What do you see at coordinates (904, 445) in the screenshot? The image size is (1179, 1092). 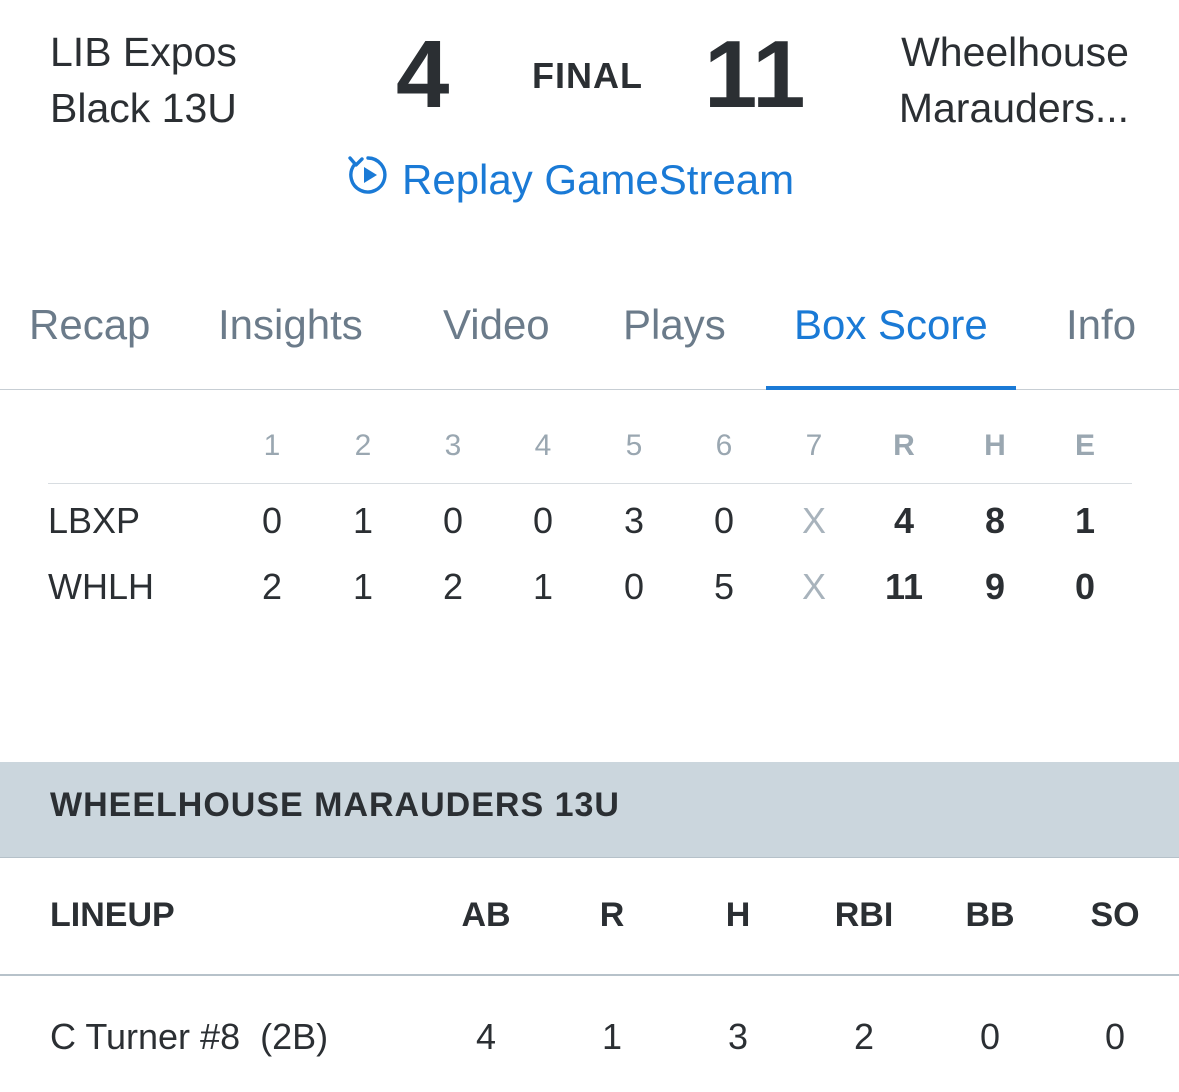 I see `runs-header: R` at bounding box center [904, 445].